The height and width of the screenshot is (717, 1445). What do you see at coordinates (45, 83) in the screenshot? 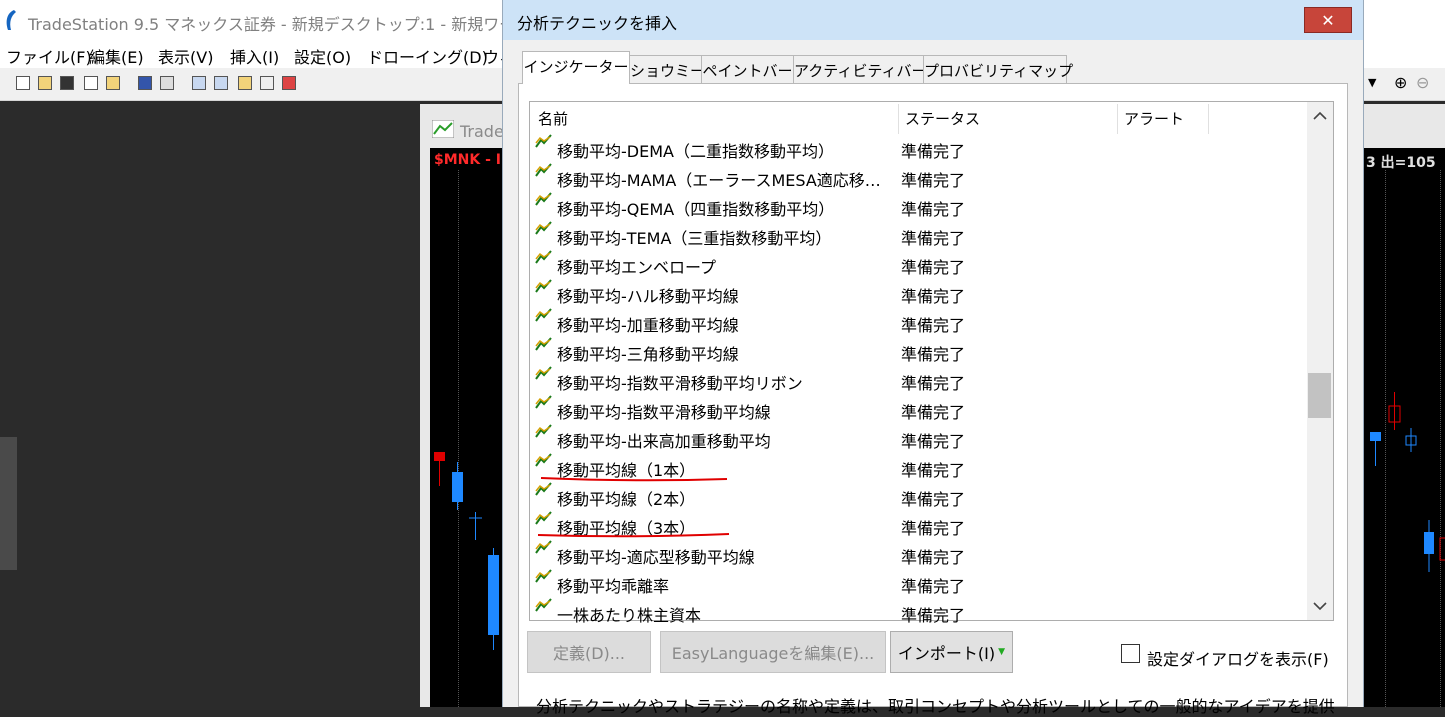
I see `open-folder-icon` at bounding box center [45, 83].